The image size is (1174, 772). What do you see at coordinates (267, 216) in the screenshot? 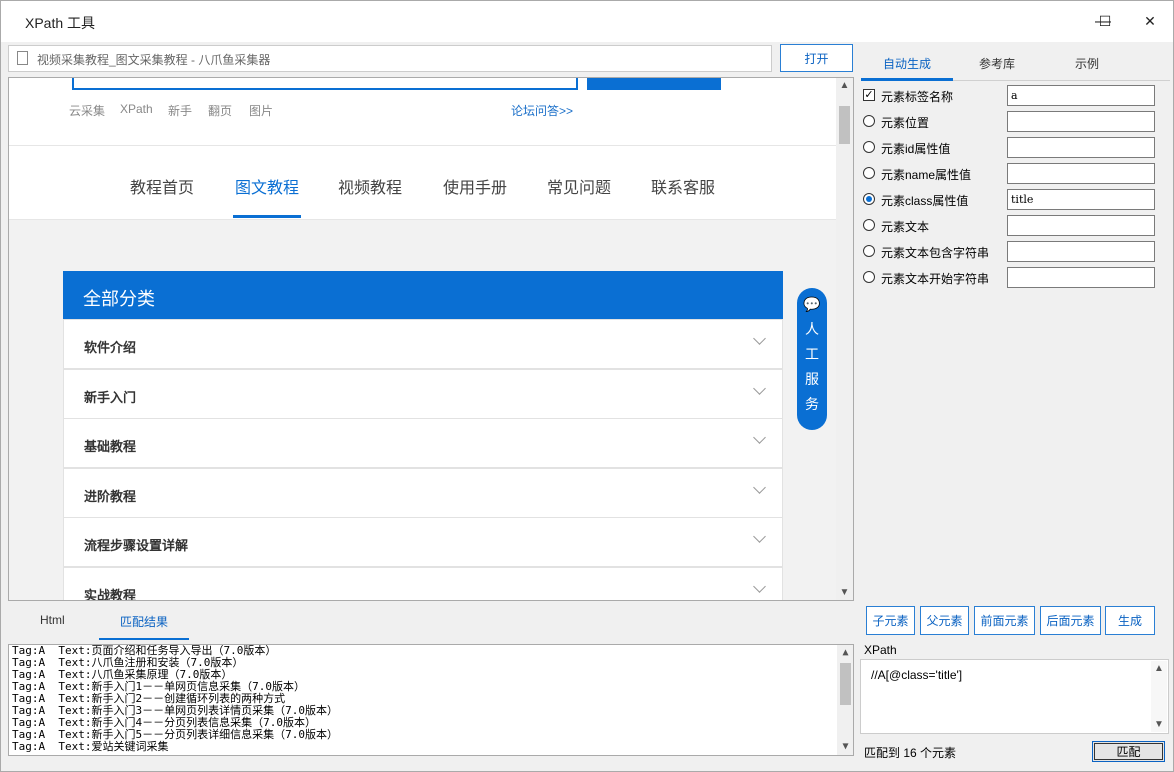
I see `active-underline` at bounding box center [267, 216].